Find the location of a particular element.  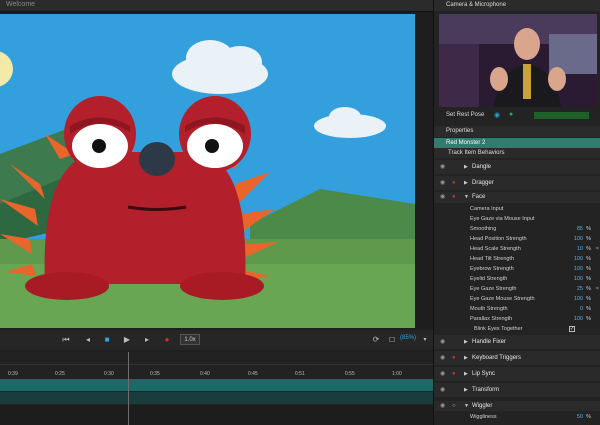

monster-pupil-right is located at coordinates (212, 146).